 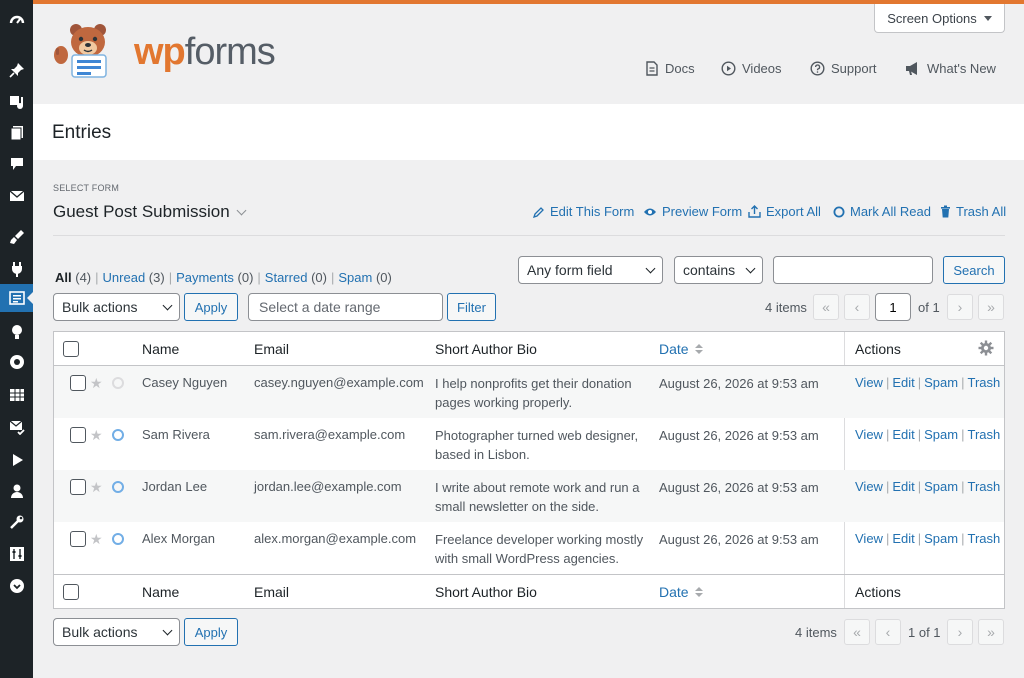 I want to click on row-actions: View | Edit | Spam | Trash, so click(x=928, y=486).